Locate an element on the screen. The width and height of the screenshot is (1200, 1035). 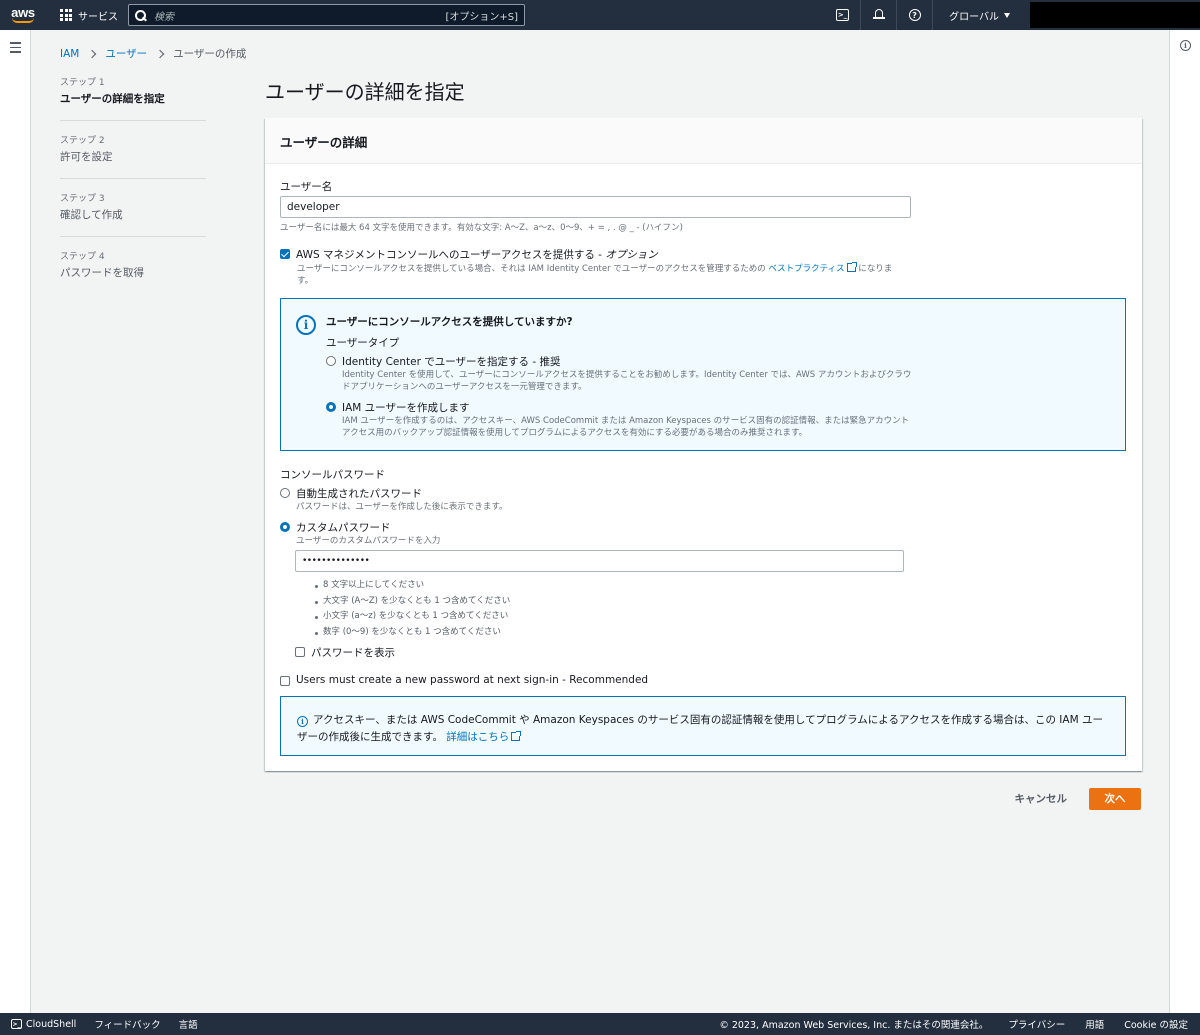
account-menu is located at coordinates (1115, 15).